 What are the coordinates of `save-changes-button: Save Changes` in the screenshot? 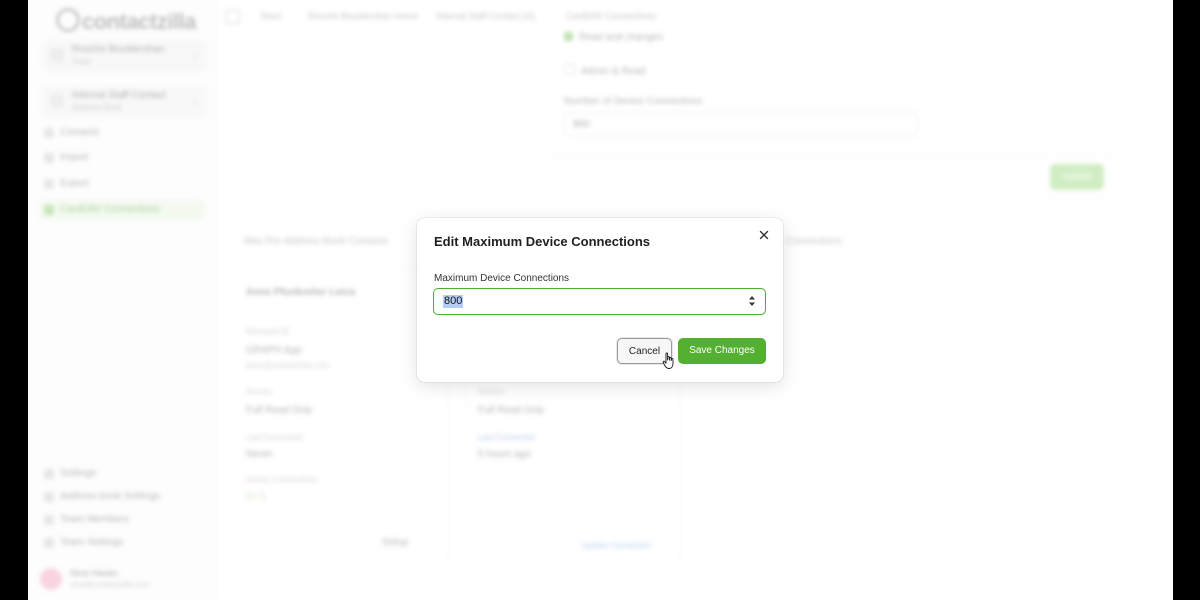 It's located at (722, 351).